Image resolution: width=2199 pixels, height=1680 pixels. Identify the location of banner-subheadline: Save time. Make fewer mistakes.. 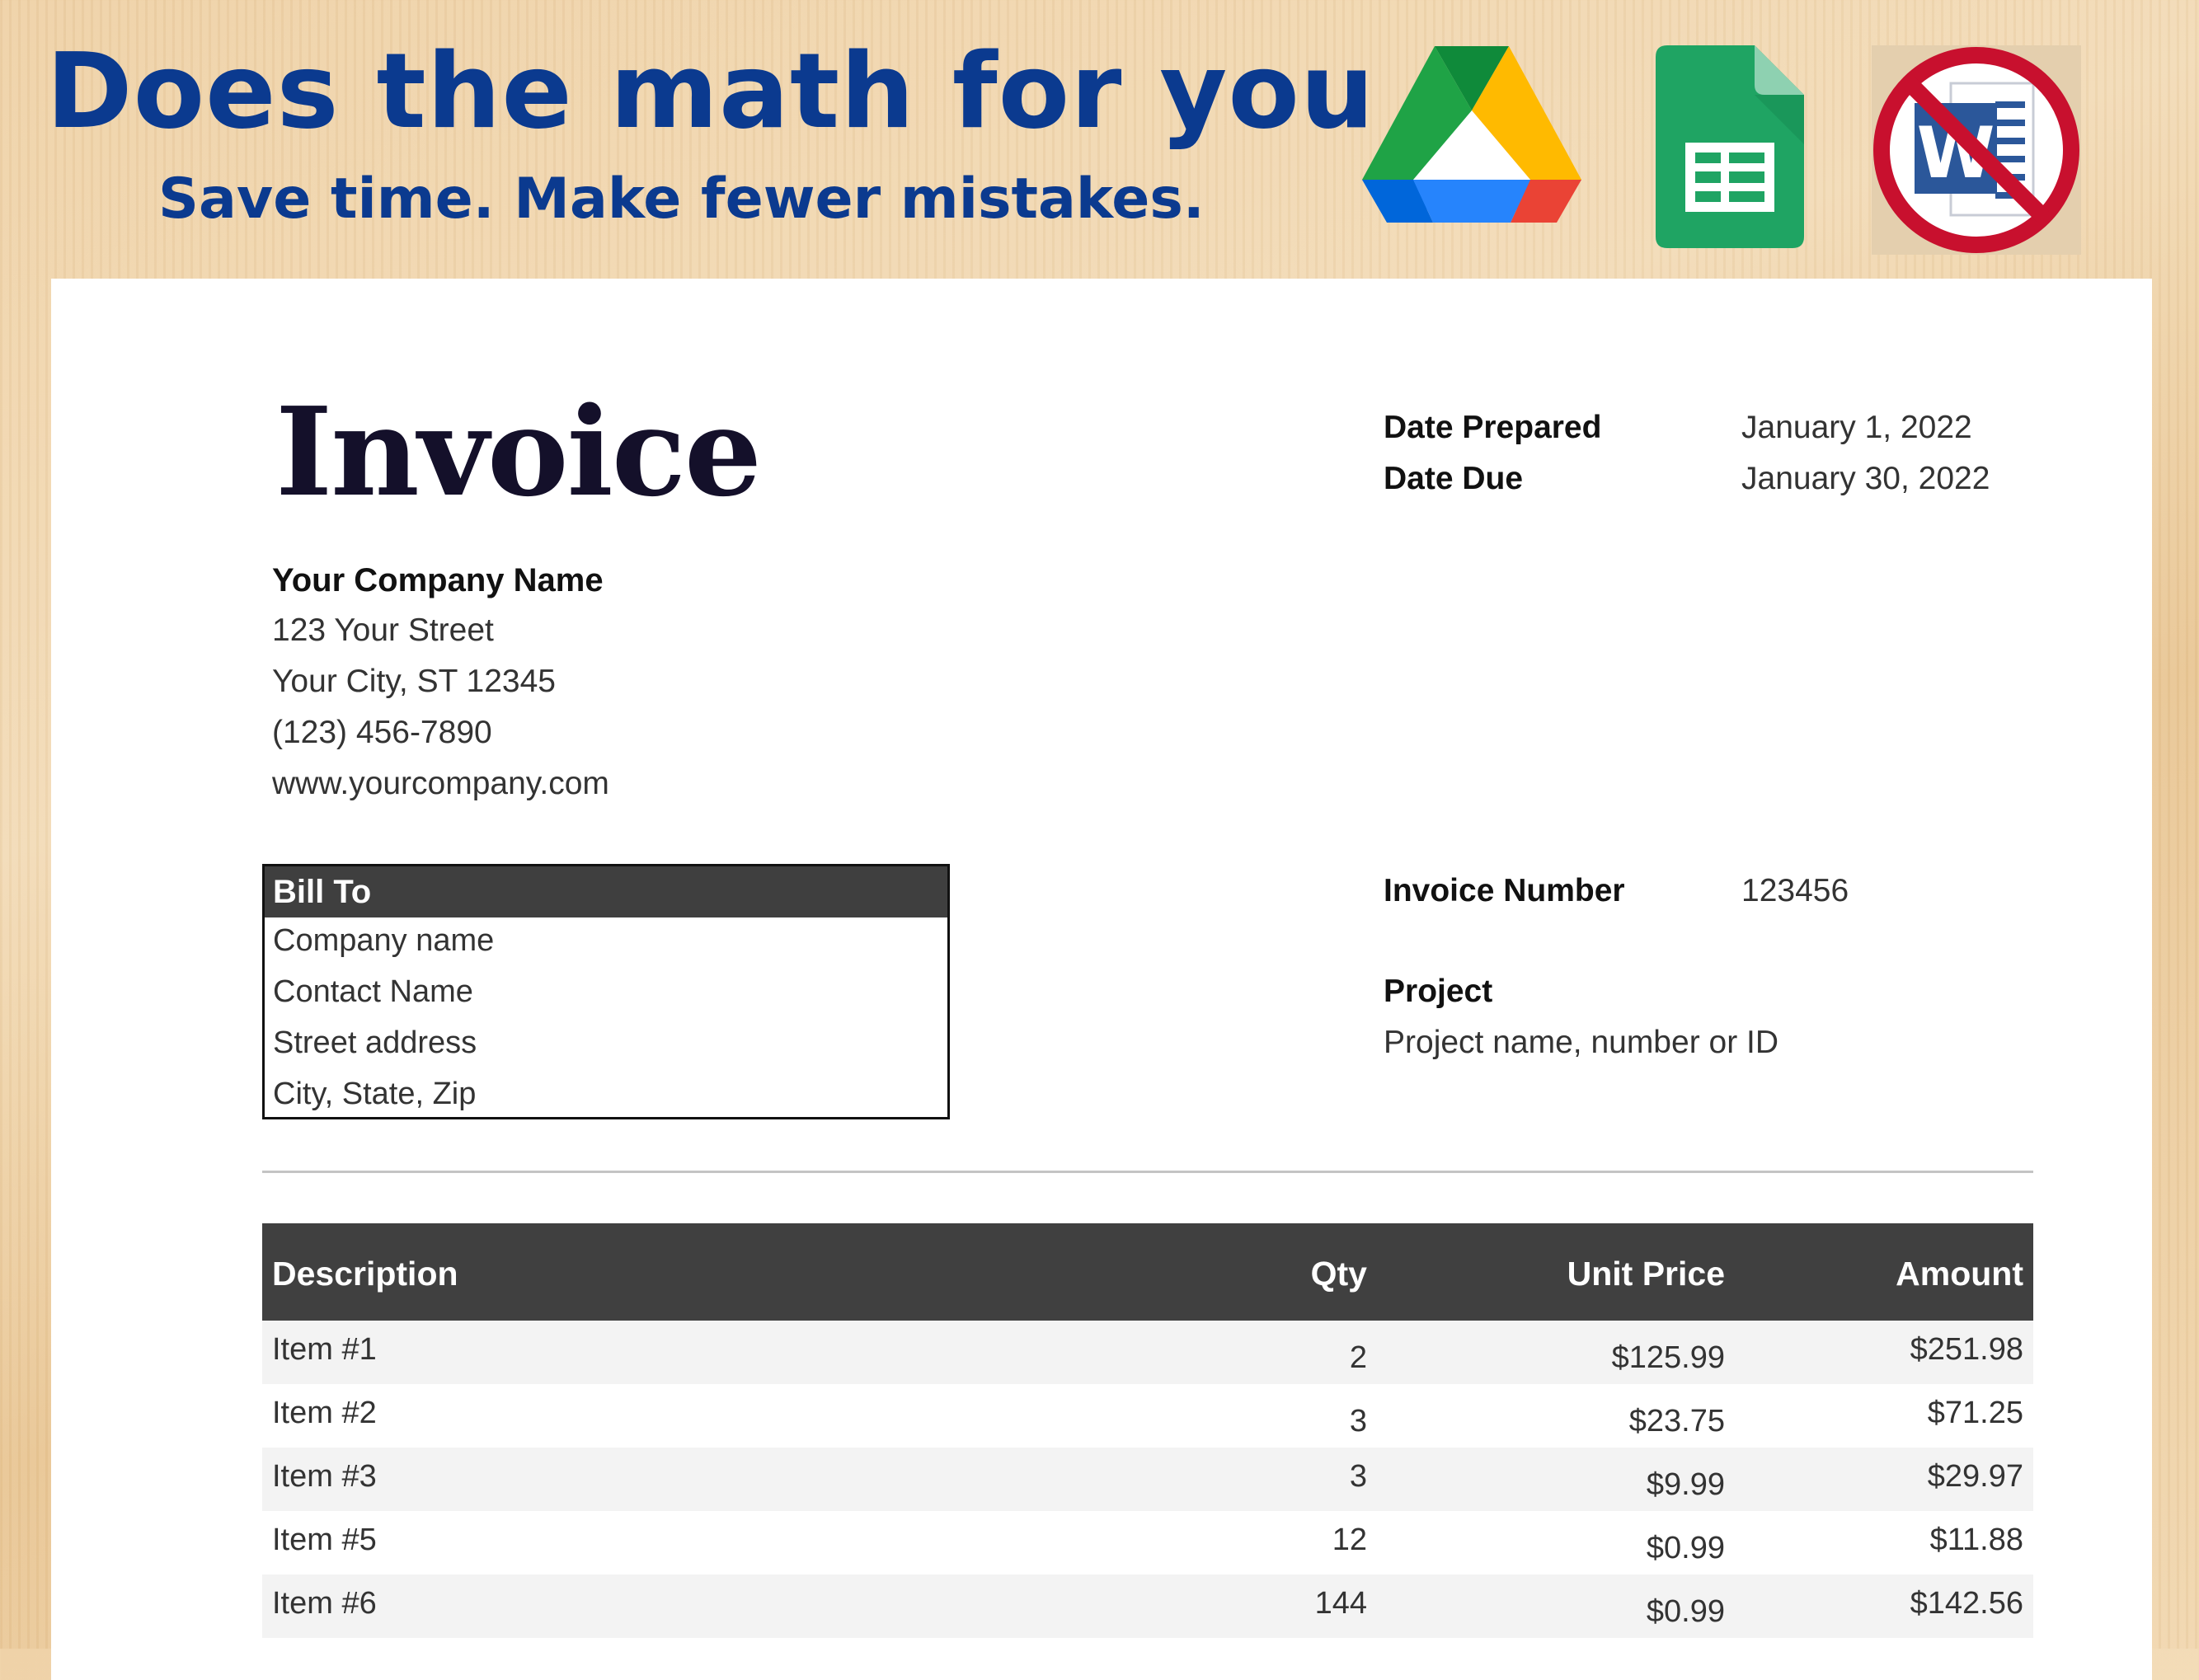
(681, 199).